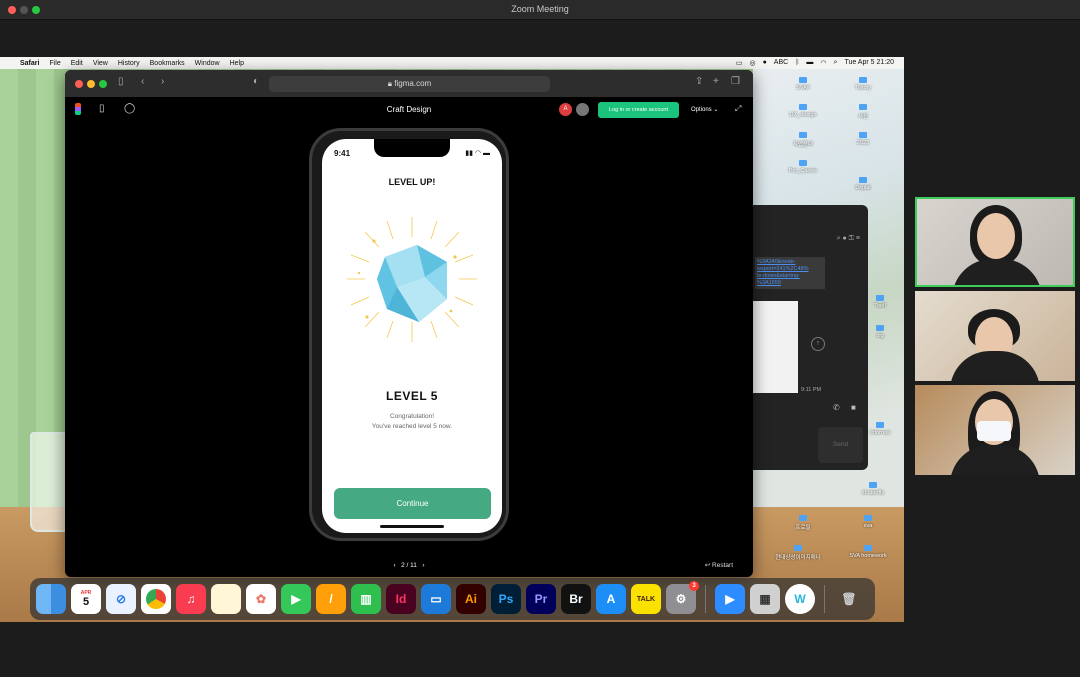 Image resolution: width=1080 pixels, height=677 pixels. What do you see at coordinates (803, 84) in the screenshot?
I see `desktop-icon: SVA#` at bounding box center [803, 84].